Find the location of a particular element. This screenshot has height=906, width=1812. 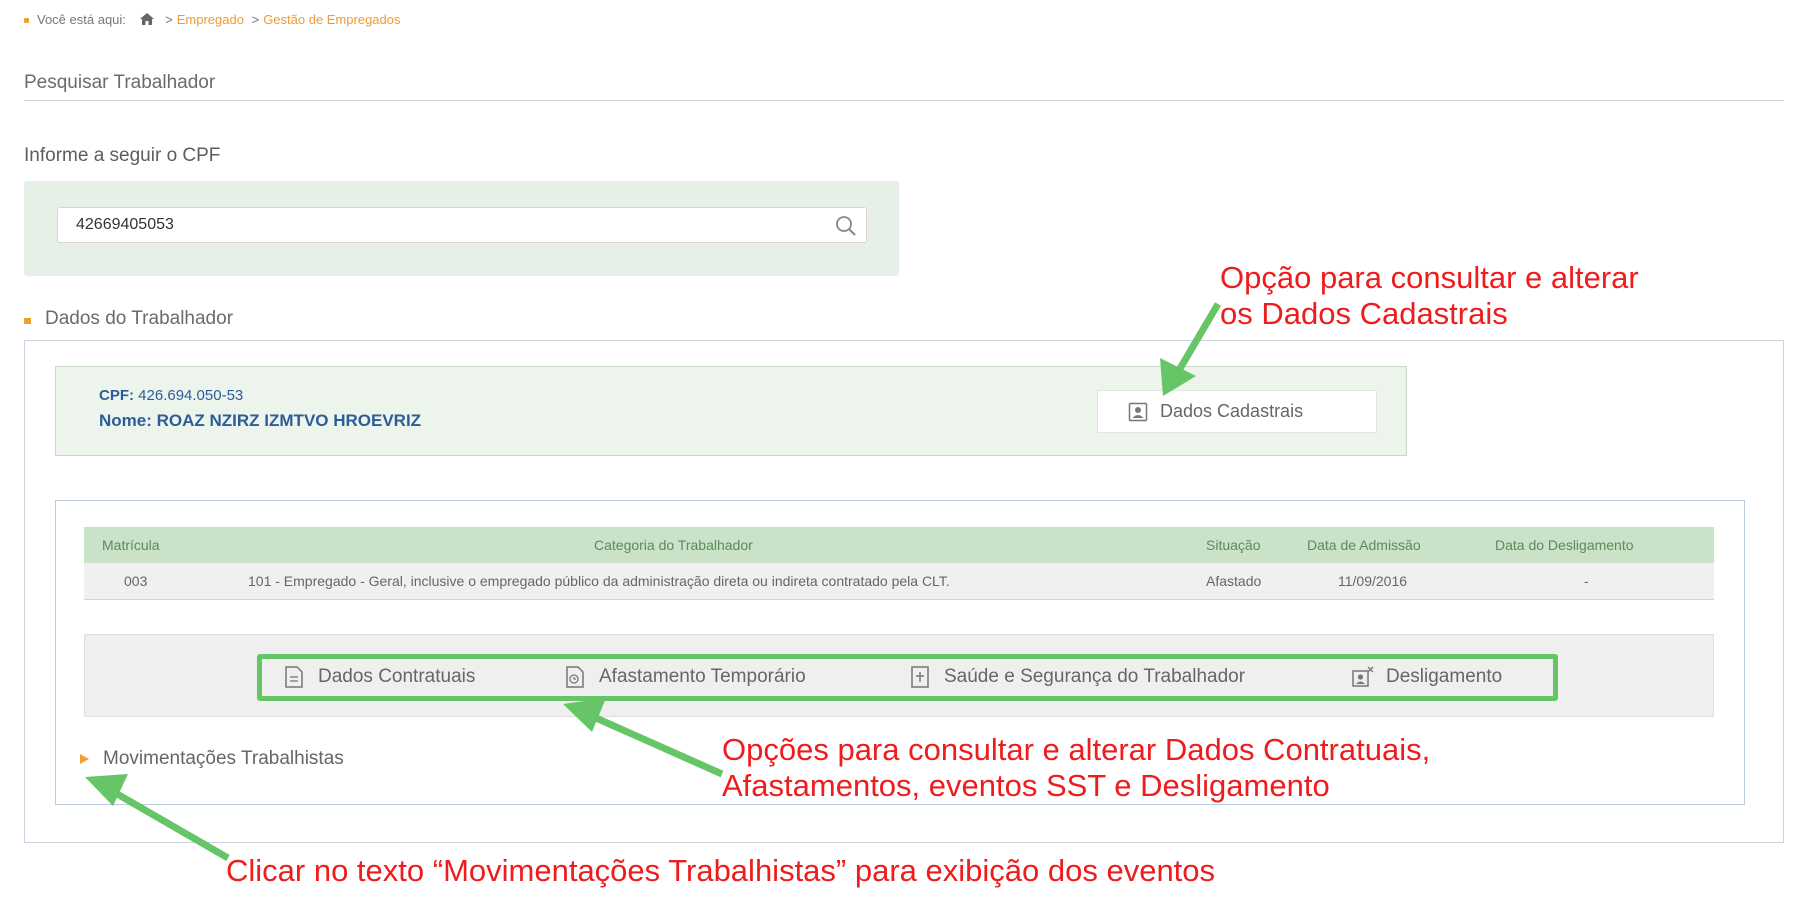

dados-contratuais-label: Dados Contratuais is located at coordinates (397, 676).